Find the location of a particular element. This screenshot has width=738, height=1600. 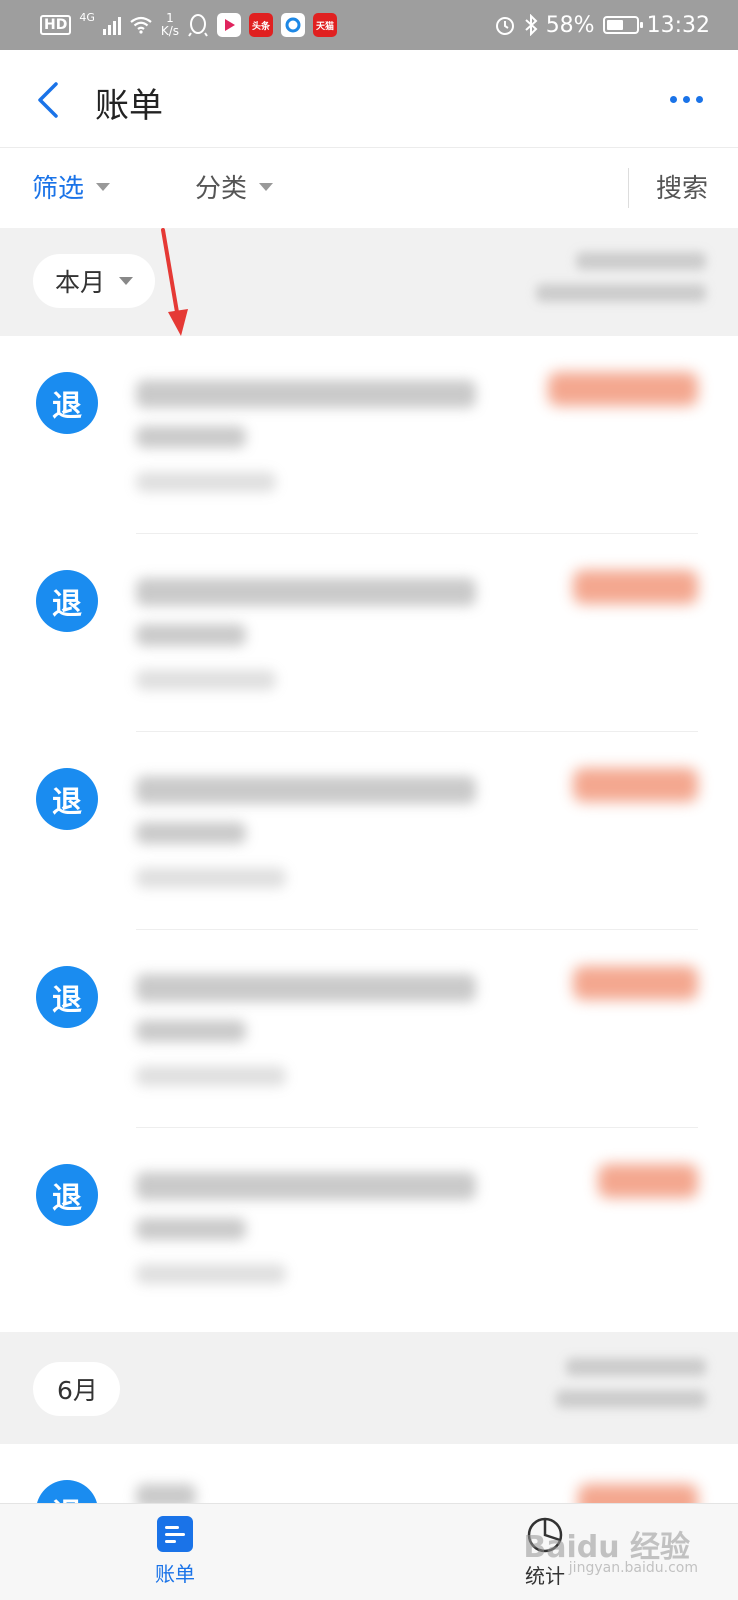

video-app-icon is located at coordinates (229, 25).